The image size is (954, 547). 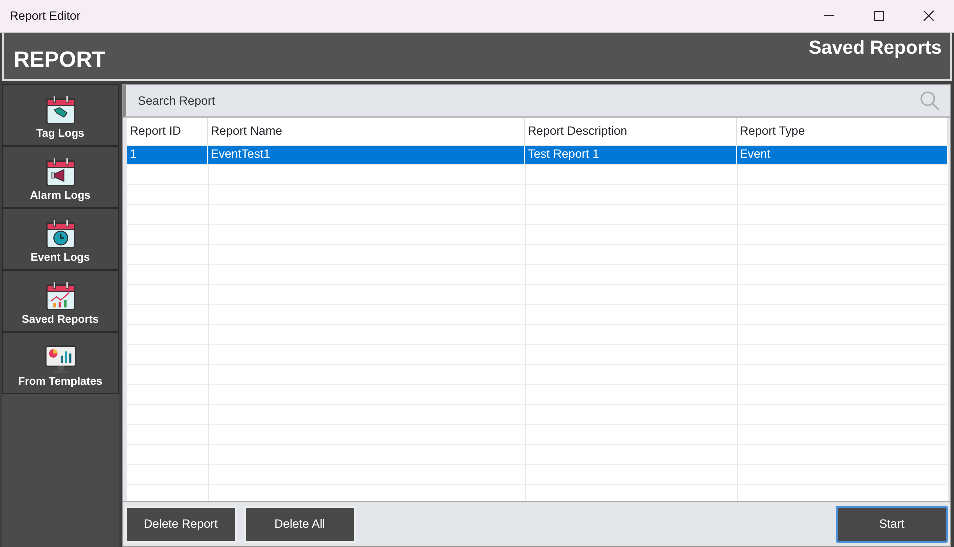 I want to click on sidebar-item: Event Logs, so click(x=60, y=239).